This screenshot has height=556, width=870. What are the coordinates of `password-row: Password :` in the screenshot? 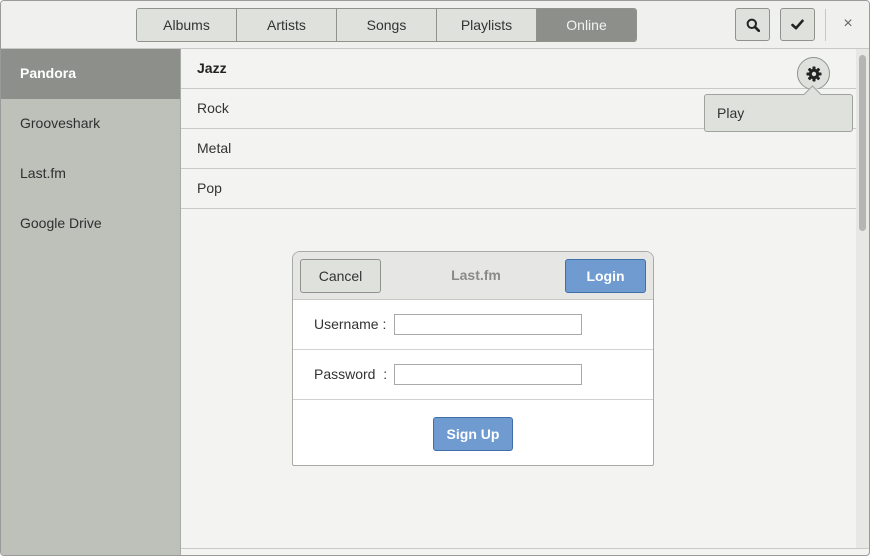 It's located at (473, 375).